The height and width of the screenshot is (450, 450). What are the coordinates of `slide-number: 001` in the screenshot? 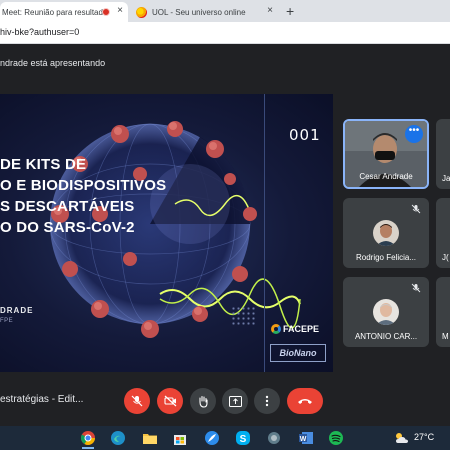 It's located at (305, 135).